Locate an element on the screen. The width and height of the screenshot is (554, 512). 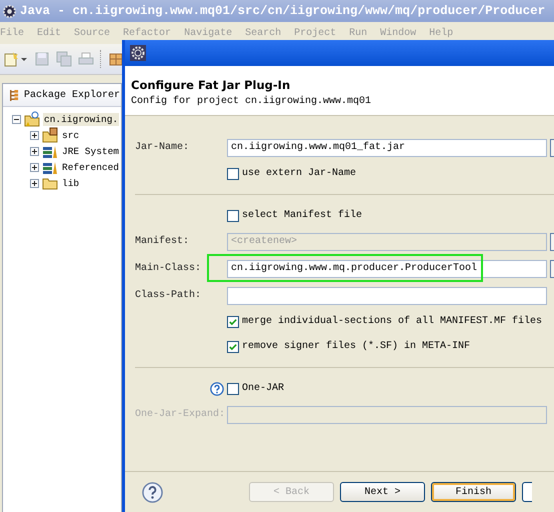
checkbox-label: One-JAR is located at coordinates (263, 388).